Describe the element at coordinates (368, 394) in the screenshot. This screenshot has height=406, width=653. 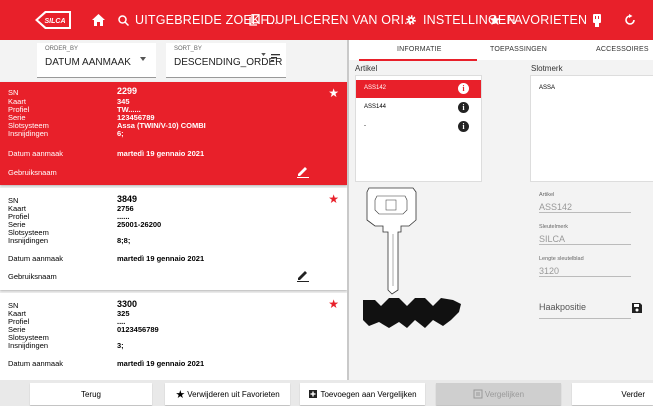
I see `add-compare-label: Toevoegen aan Vergelijken` at that location.